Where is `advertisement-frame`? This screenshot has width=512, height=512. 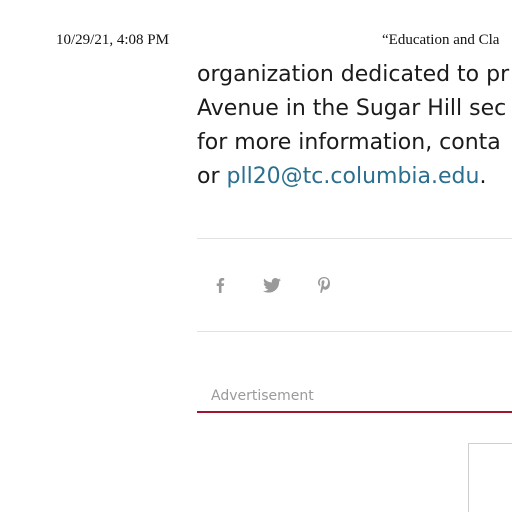 advertisement-frame is located at coordinates (490, 477).